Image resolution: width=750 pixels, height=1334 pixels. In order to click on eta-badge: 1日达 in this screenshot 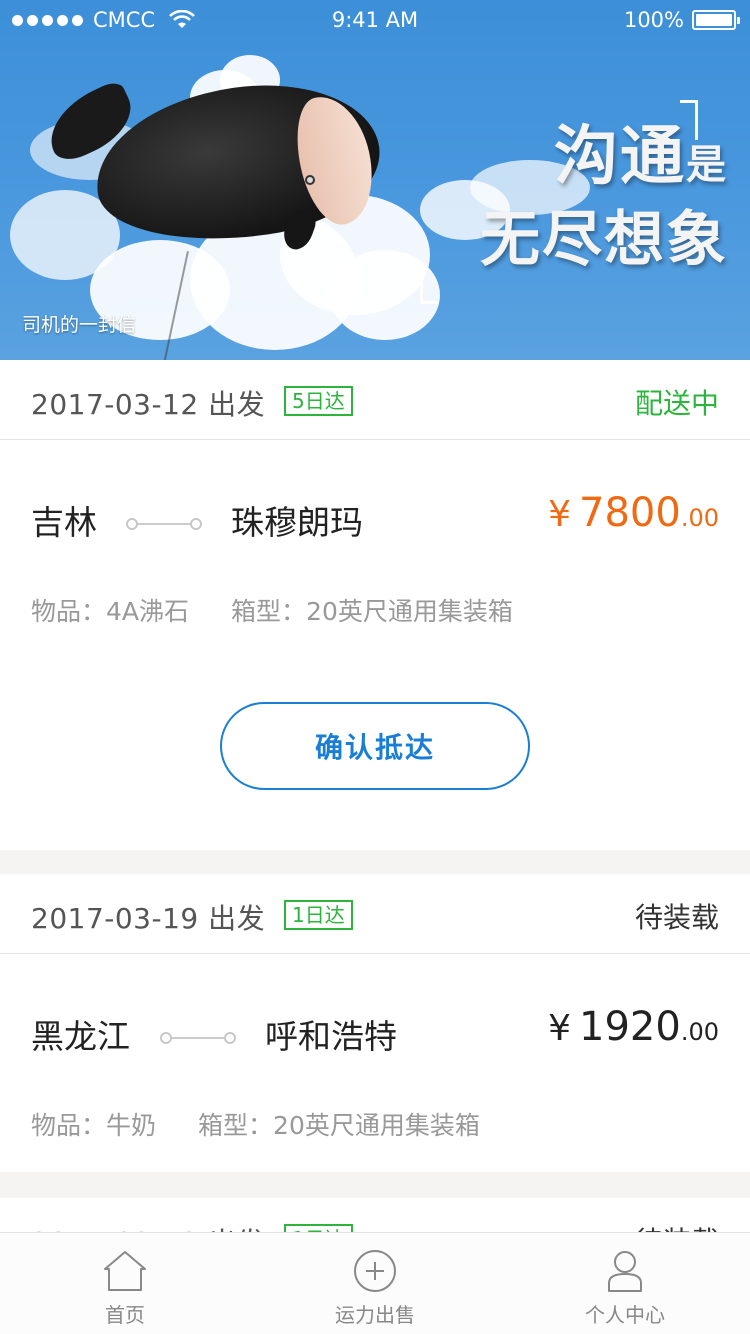, I will do `click(318, 915)`.